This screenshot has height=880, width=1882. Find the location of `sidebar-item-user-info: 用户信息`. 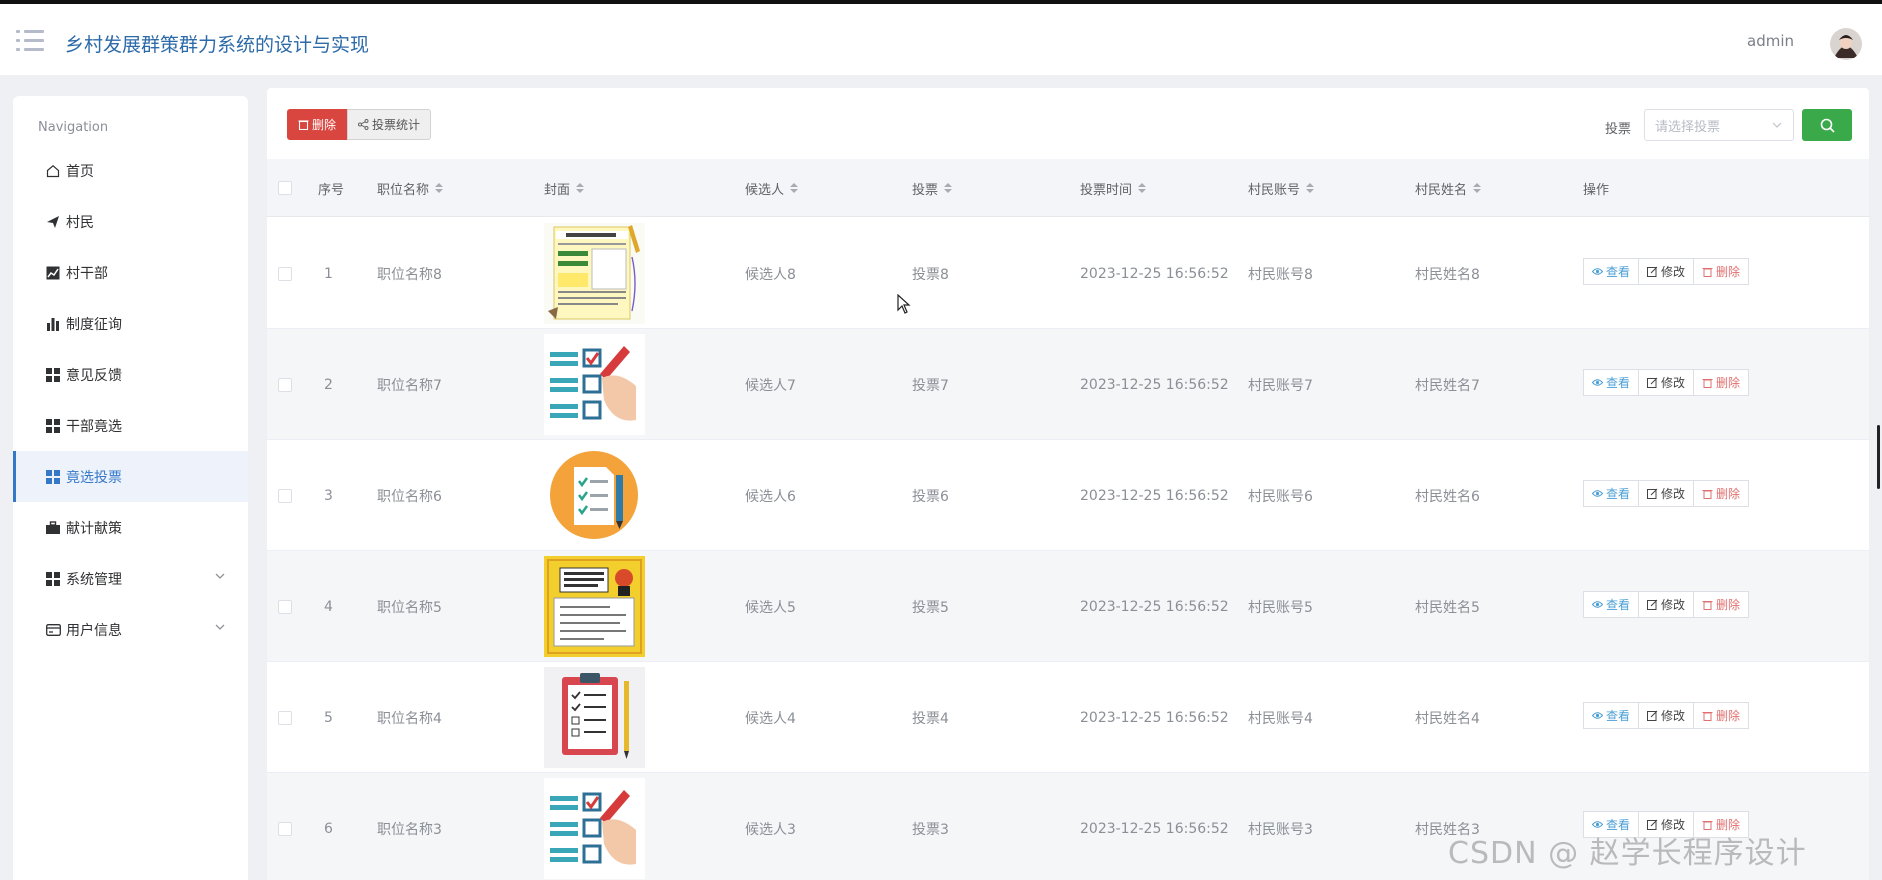

sidebar-item-user-info: 用户信息 is located at coordinates (130, 629).